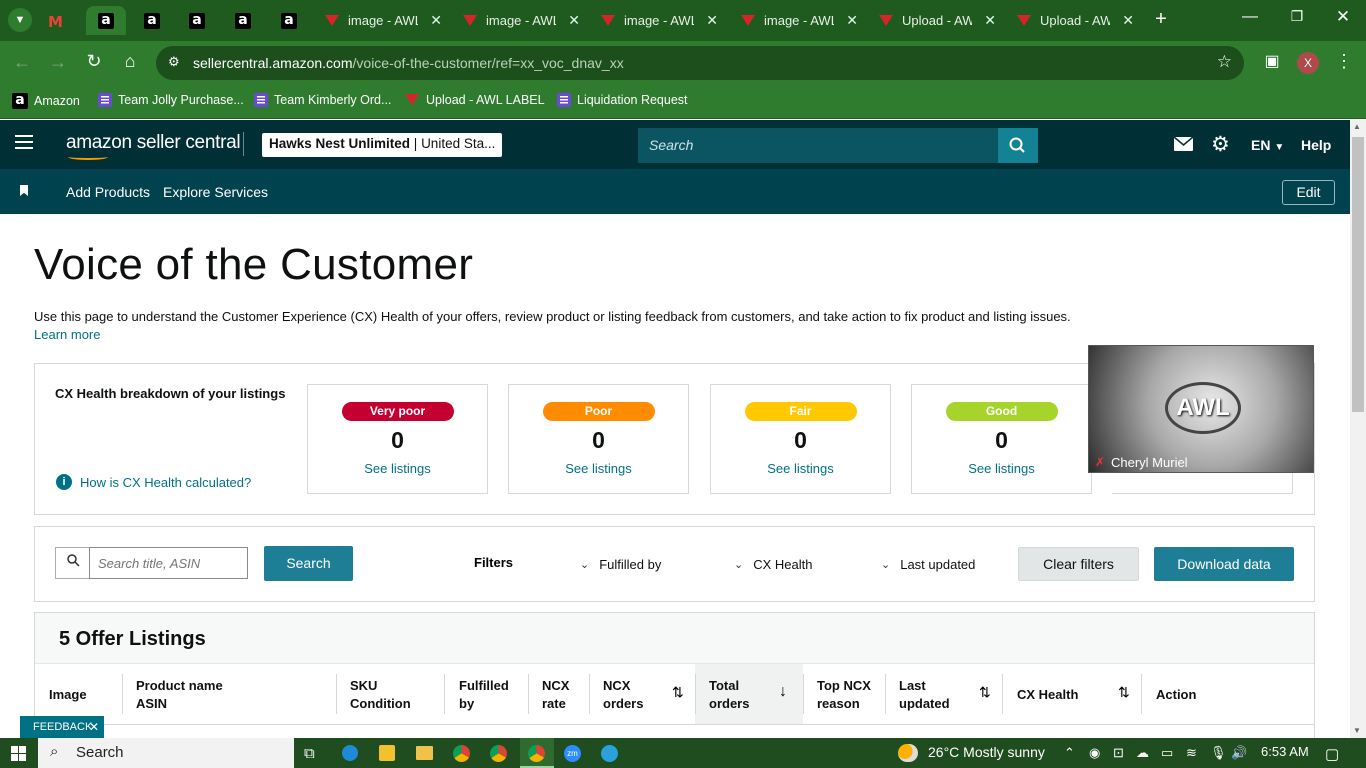  What do you see at coordinates (153, 482) in the screenshot?
I see `cx-help-link: i How is CX Health calculated?` at bounding box center [153, 482].